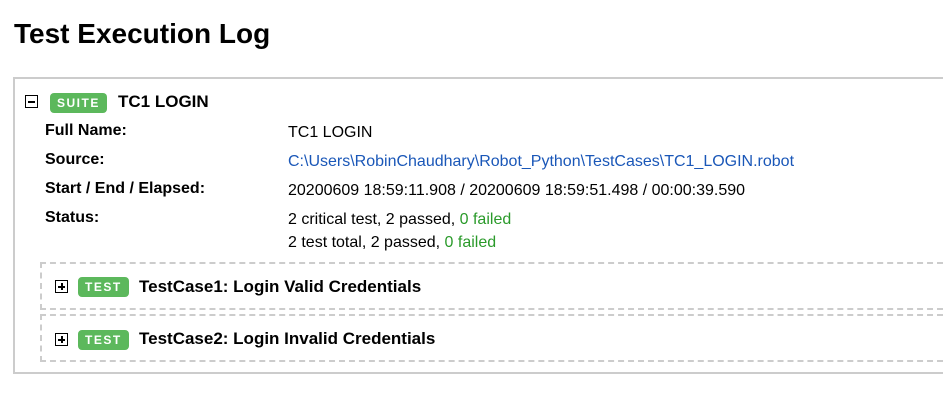  What do you see at coordinates (142, 33) in the screenshot?
I see `page-title: Test Execution Log` at bounding box center [142, 33].